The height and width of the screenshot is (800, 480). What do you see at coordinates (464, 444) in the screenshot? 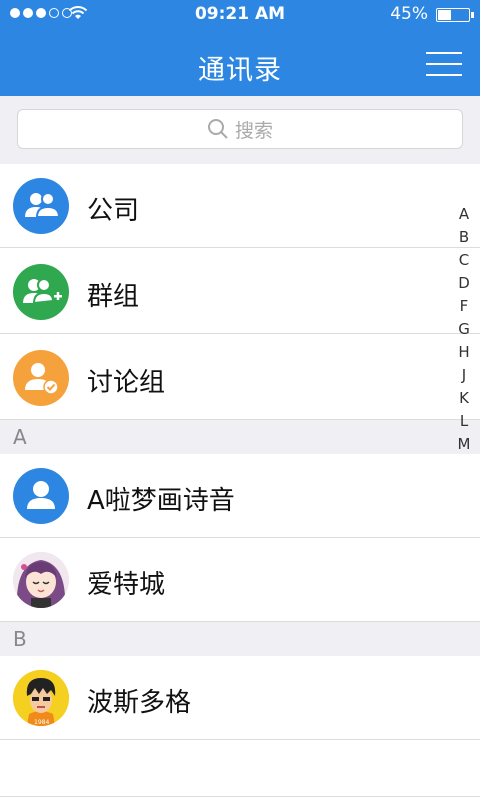
I see `index-letter-m: M` at bounding box center [464, 444].